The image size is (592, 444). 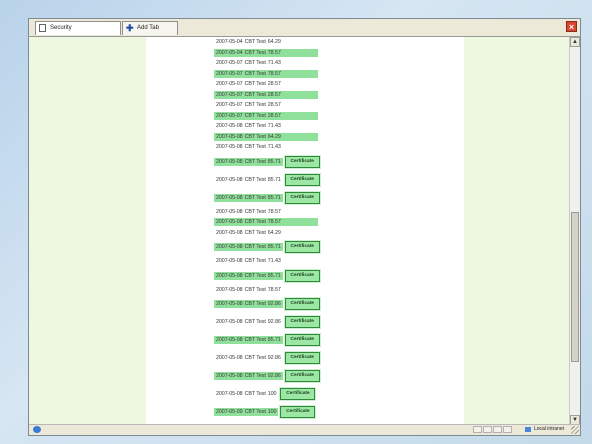 I want to click on result-score: 64.29, so click(x=275, y=136).